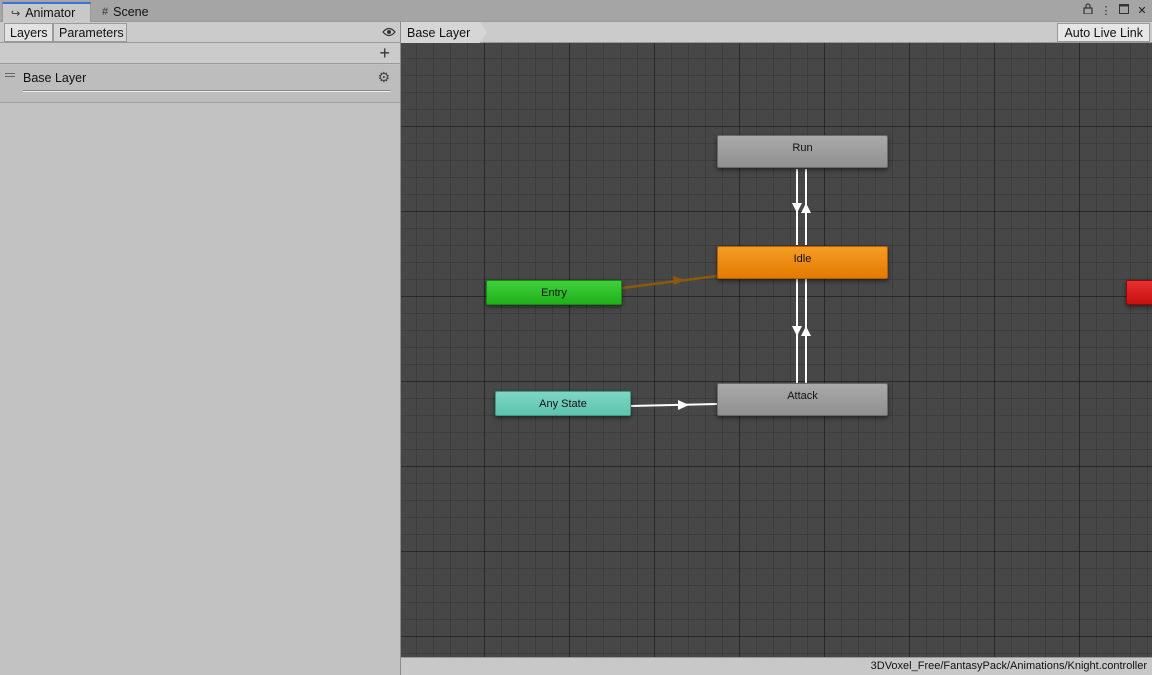 The width and height of the screenshot is (1152, 675). Describe the element at coordinates (1115, 10) in the screenshot. I see `window-controls: ⋮ ✕` at that location.